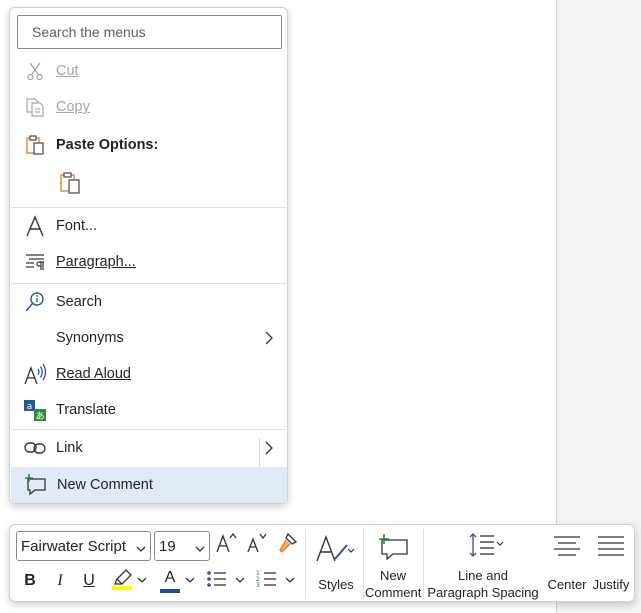  I want to click on justify-align-button: Justify, so click(611, 564).